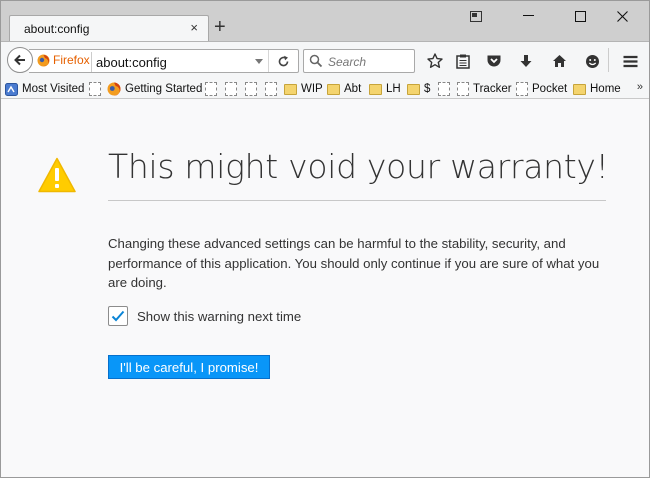 The height and width of the screenshot is (478, 650). Describe the element at coordinates (220, 27) in the screenshot. I see `new-tab-button: +` at that location.